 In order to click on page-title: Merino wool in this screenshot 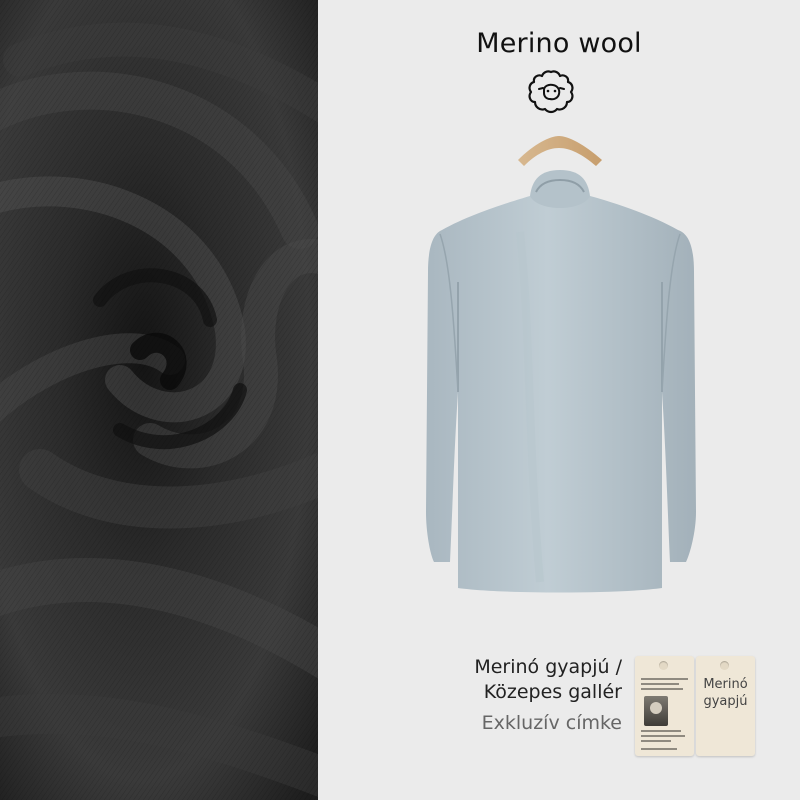, I will do `click(559, 43)`.